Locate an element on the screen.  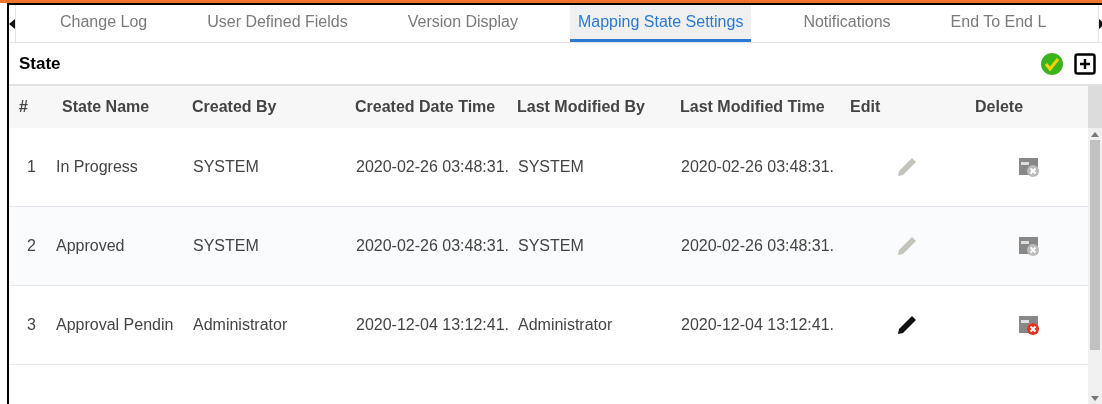
add-icon is located at coordinates (1085, 63).